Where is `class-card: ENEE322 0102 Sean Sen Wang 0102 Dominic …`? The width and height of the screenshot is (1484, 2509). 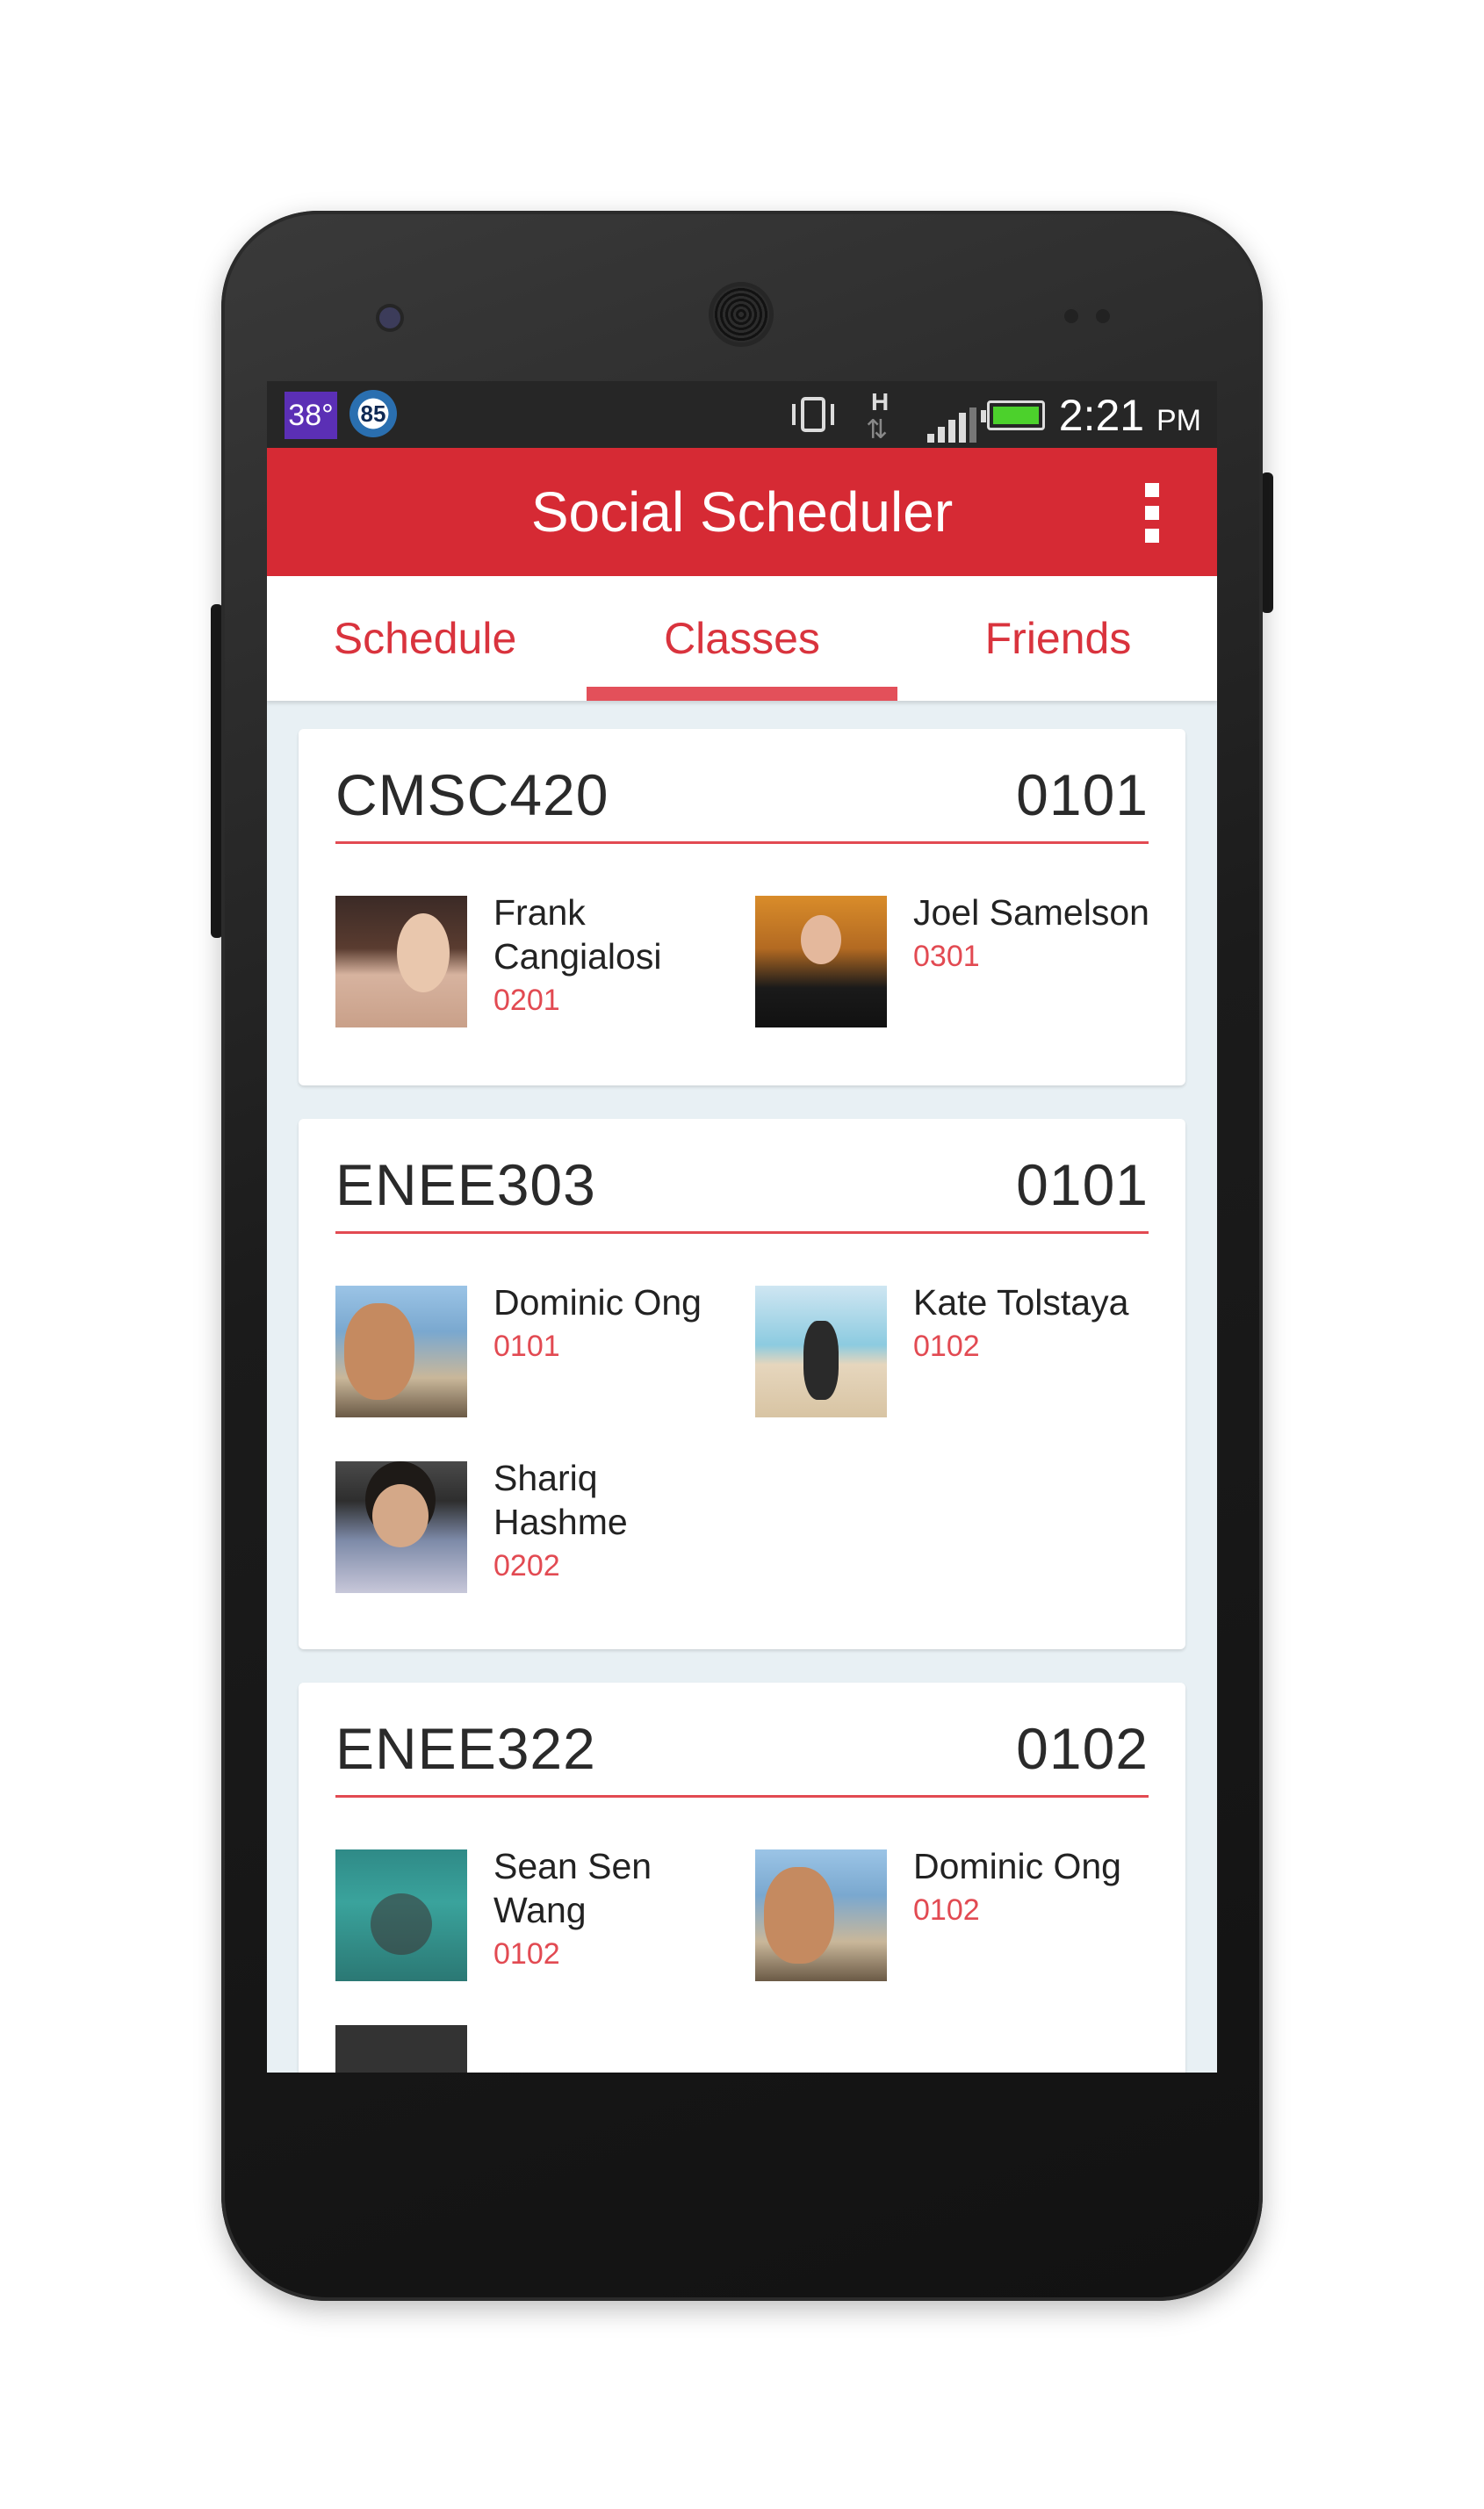 class-card: ENEE322 0102 Sean Sen Wang 0102 Dominic … is located at coordinates (742, 1878).